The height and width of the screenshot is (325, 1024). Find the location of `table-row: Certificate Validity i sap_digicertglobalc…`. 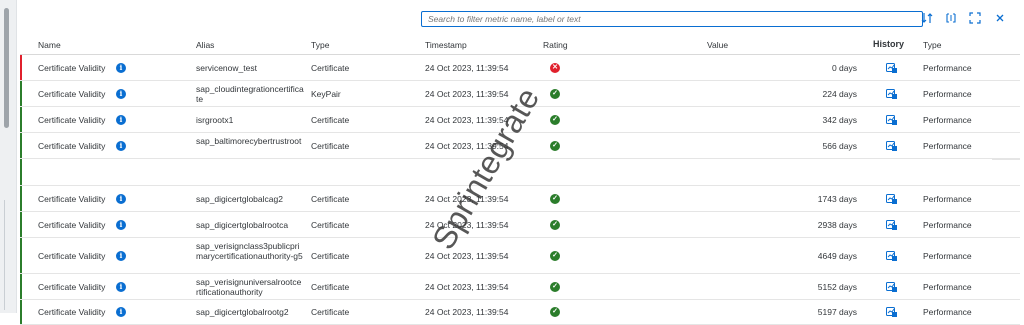

table-row: Certificate Validity i sap_digicertglobalc… is located at coordinates (520, 199).